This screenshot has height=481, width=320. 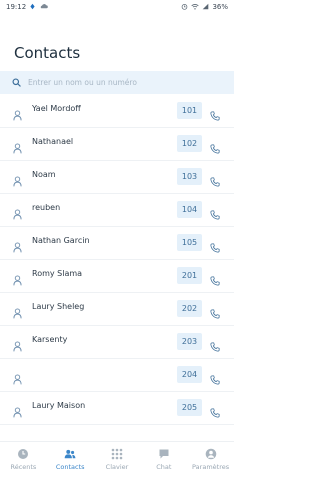 What do you see at coordinates (16, 7) in the screenshot?
I see `status-time: 19:12` at bounding box center [16, 7].